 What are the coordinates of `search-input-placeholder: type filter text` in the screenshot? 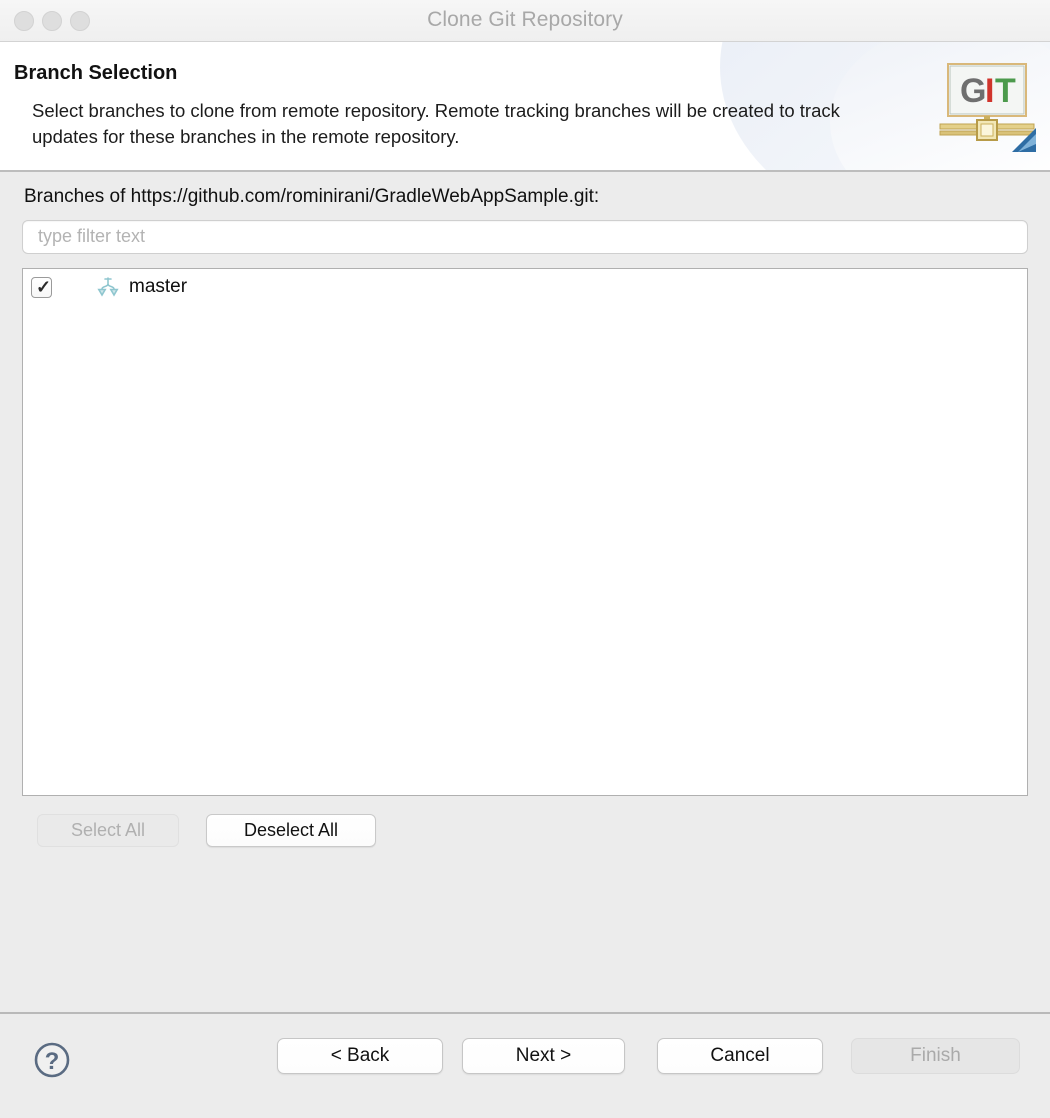 It's located at (92, 236).